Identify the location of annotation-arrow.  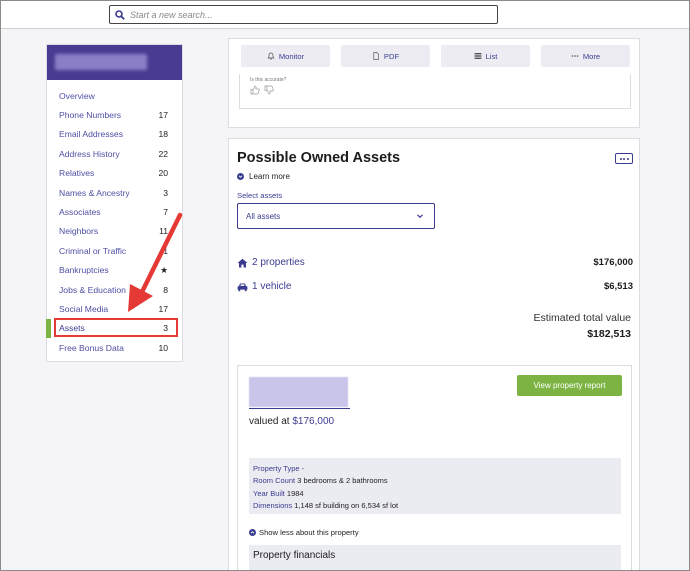
(155, 262).